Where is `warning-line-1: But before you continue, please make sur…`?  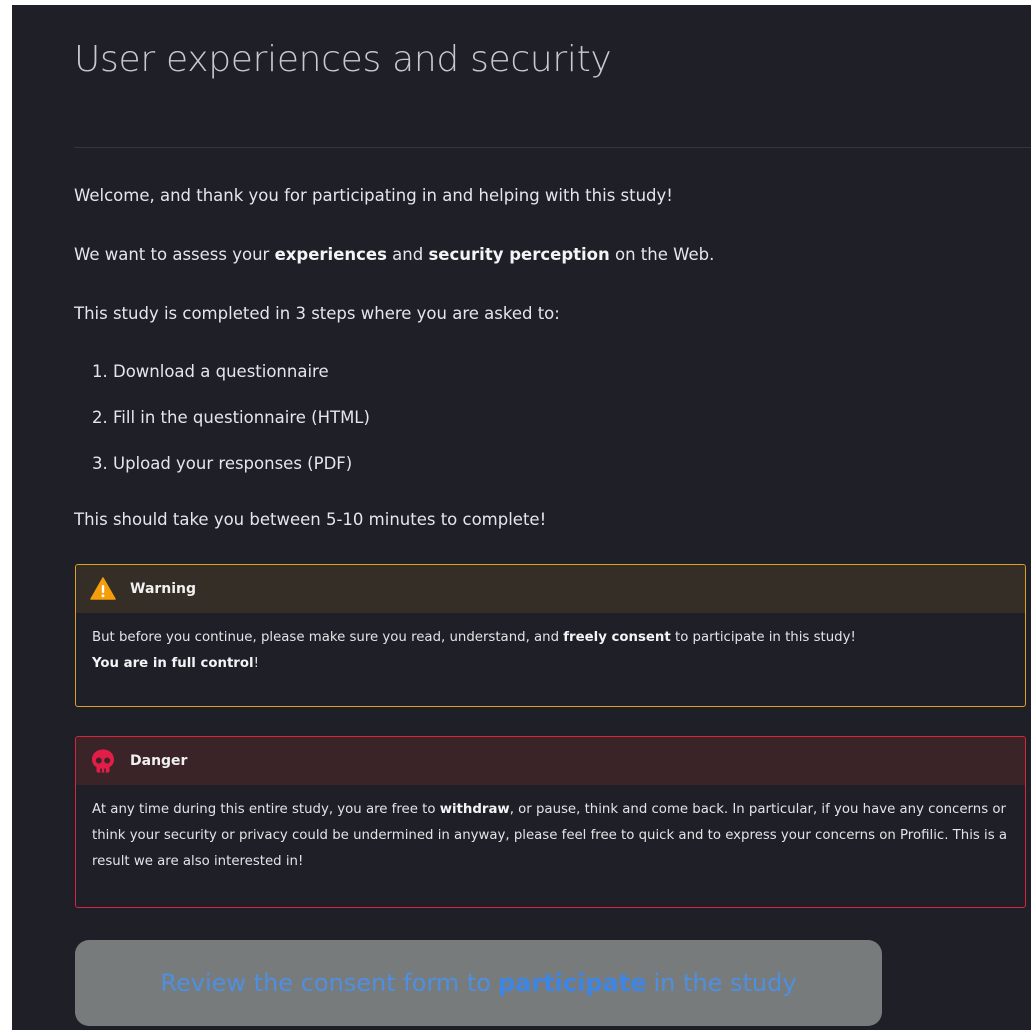 warning-line-1: But before you continue, please make sur… is located at coordinates (550, 638).